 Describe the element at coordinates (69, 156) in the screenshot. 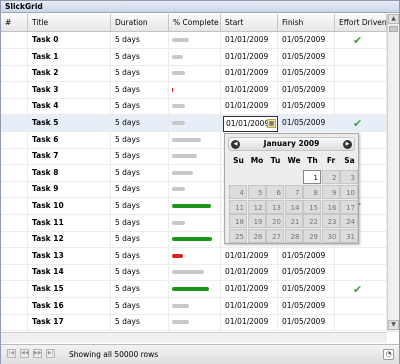

I see `title-cell: Task 7` at that location.